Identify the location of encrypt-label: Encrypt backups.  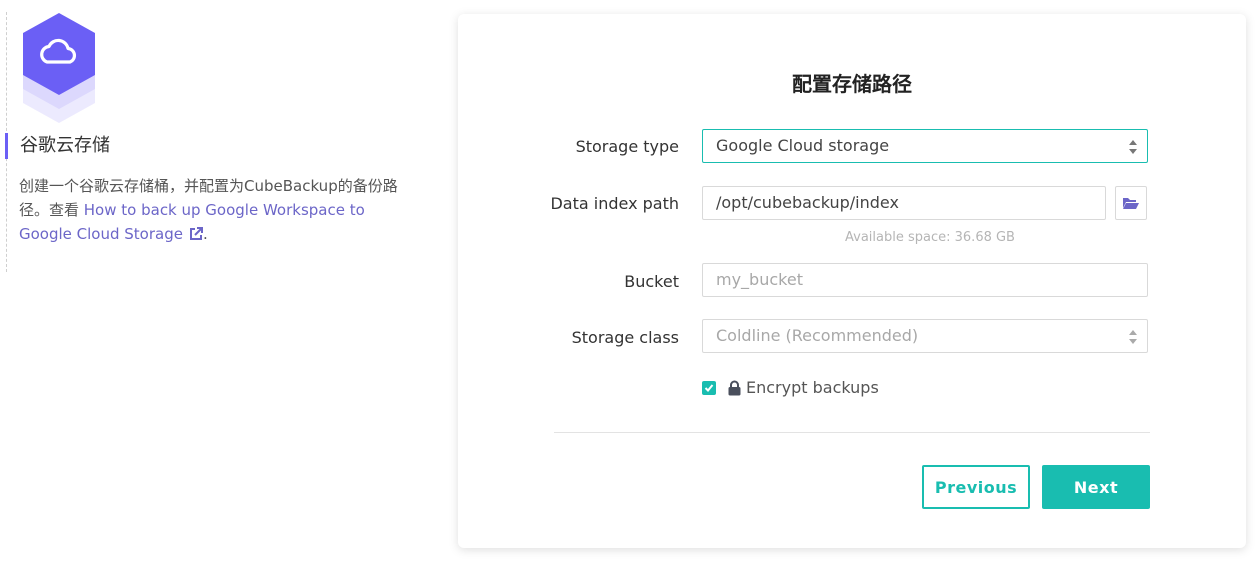
(812, 387).